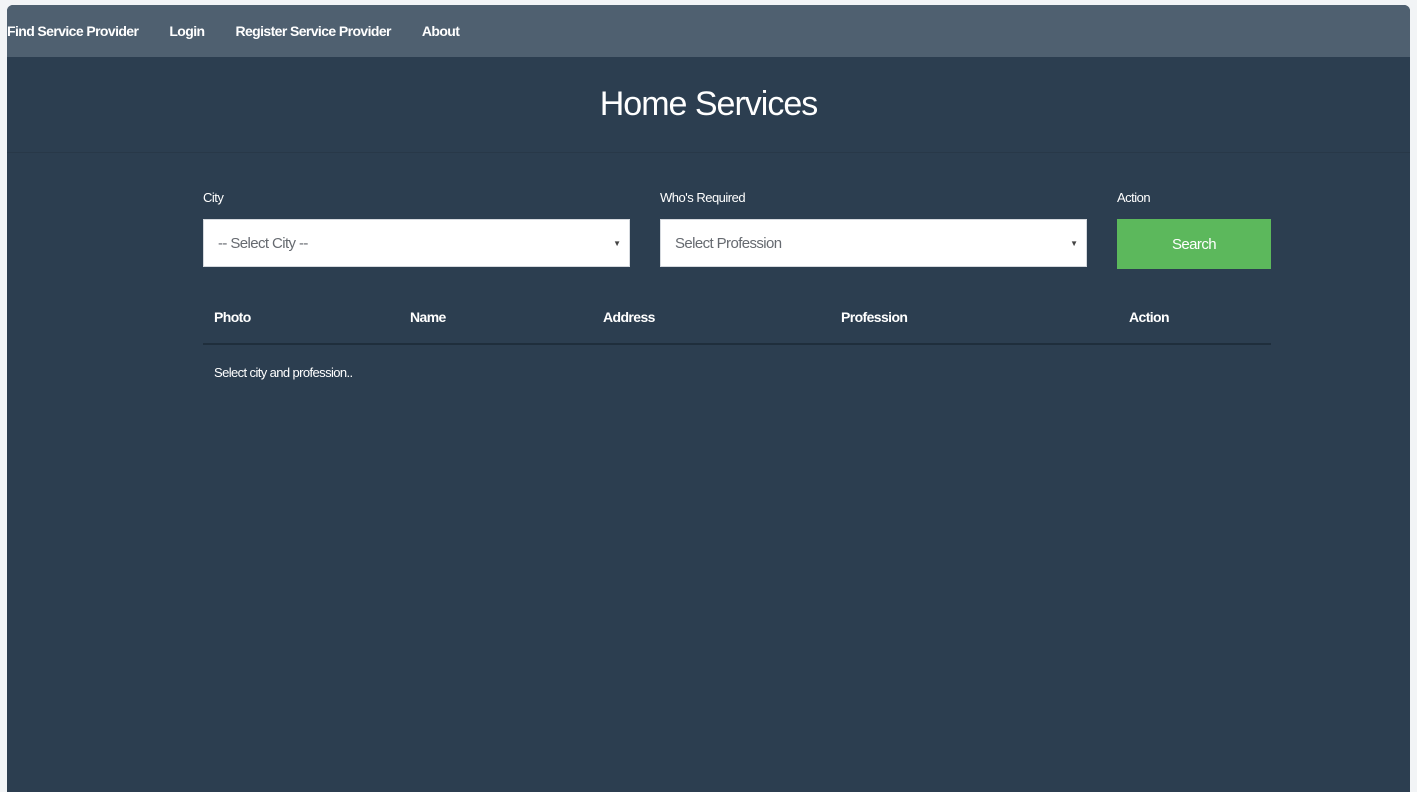  What do you see at coordinates (1194, 322) in the screenshot?
I see `column-header-action: Action` at bounding box center [1194, 322].